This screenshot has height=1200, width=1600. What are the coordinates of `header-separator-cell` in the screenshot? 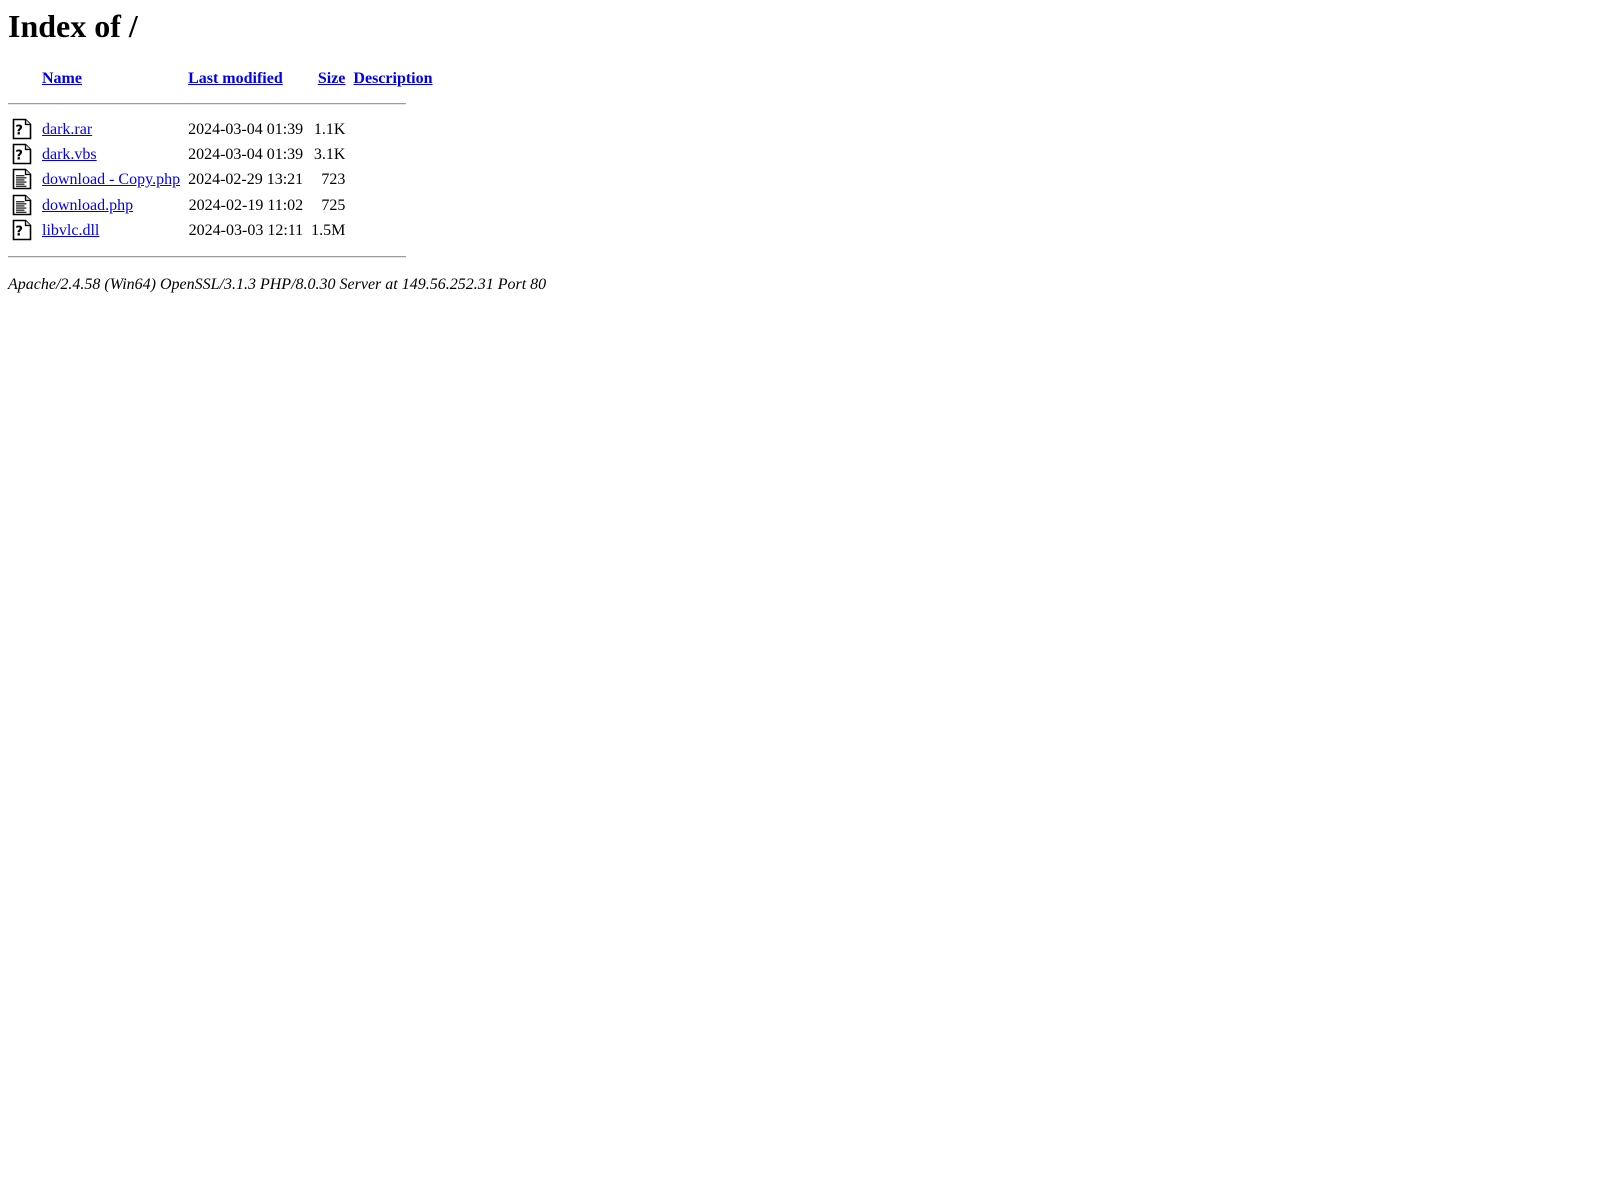 It's located at (220, 103).